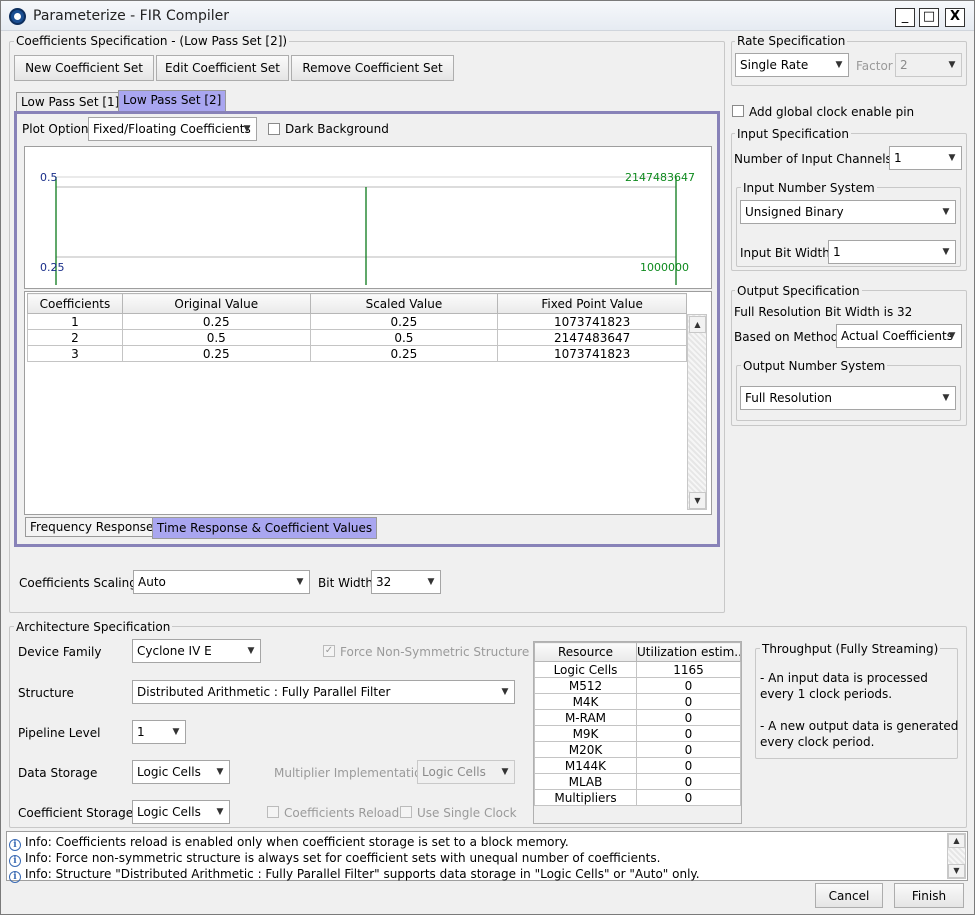 Image resolution: width=975 pixels, height=915 pixels. What do you see at coordinates (274, 129) in the screenshot?
I see `dark-background-checkbox` at bounding box center [274, 129].